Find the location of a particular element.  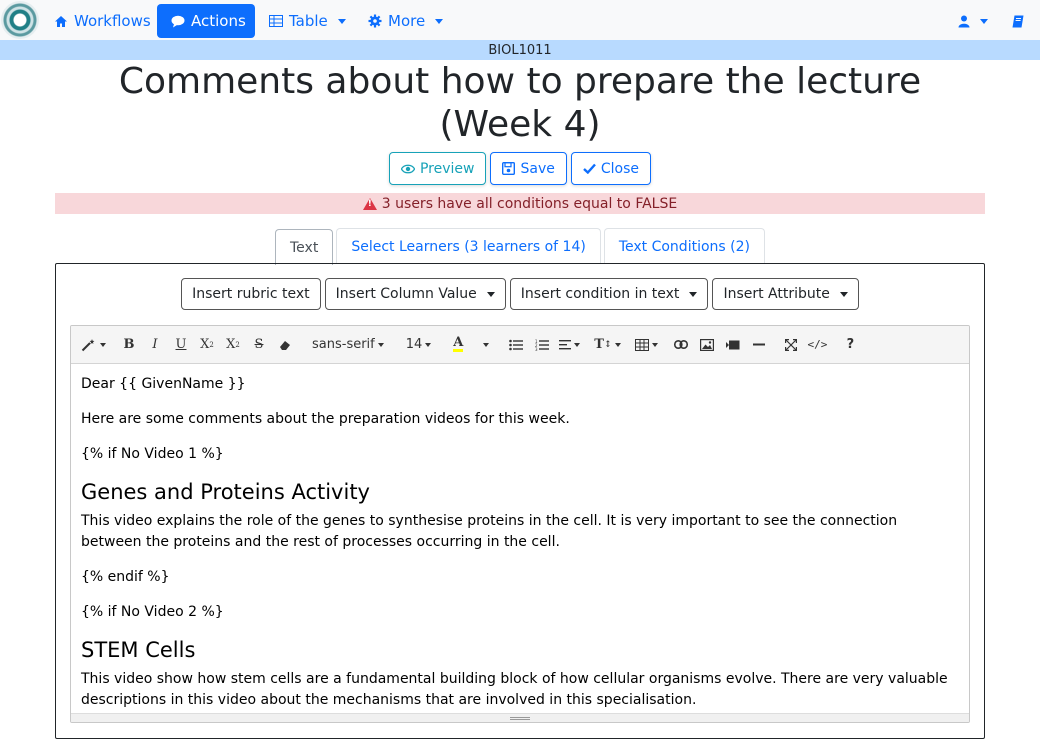

tab-text-conditions-label: Text Conditions (2) is located at coordinates (684, 246).